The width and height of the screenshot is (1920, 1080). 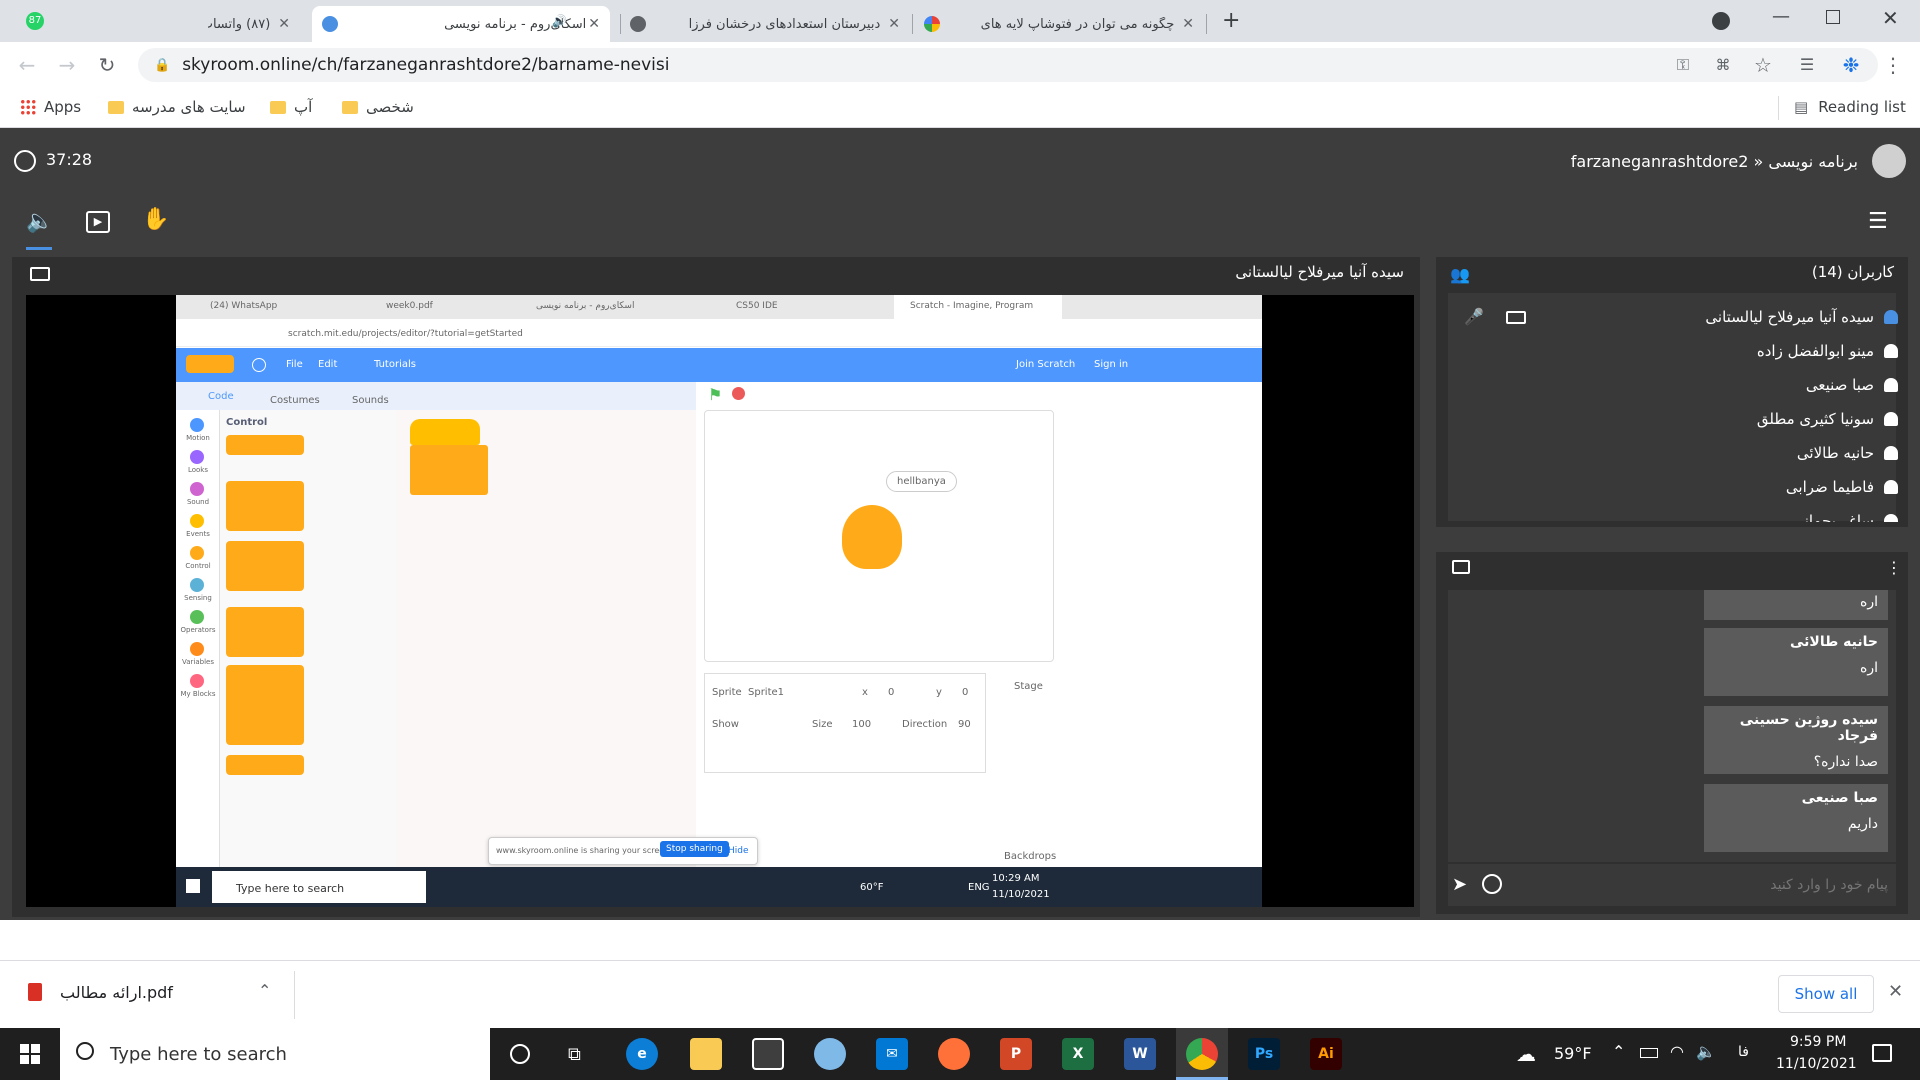 I want to click on emoji-icon, so click(x=1492, y=884).